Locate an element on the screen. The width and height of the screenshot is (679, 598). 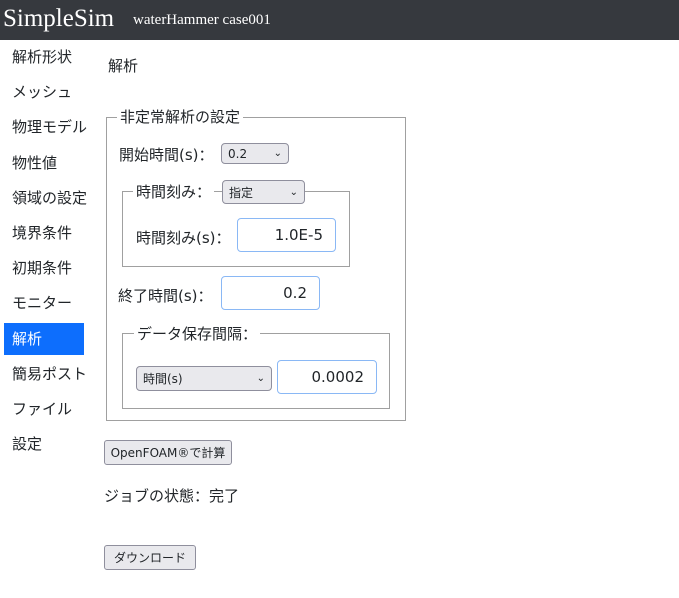
job-status: ジョブの状態：完了 is located at coordinates (172, 496).